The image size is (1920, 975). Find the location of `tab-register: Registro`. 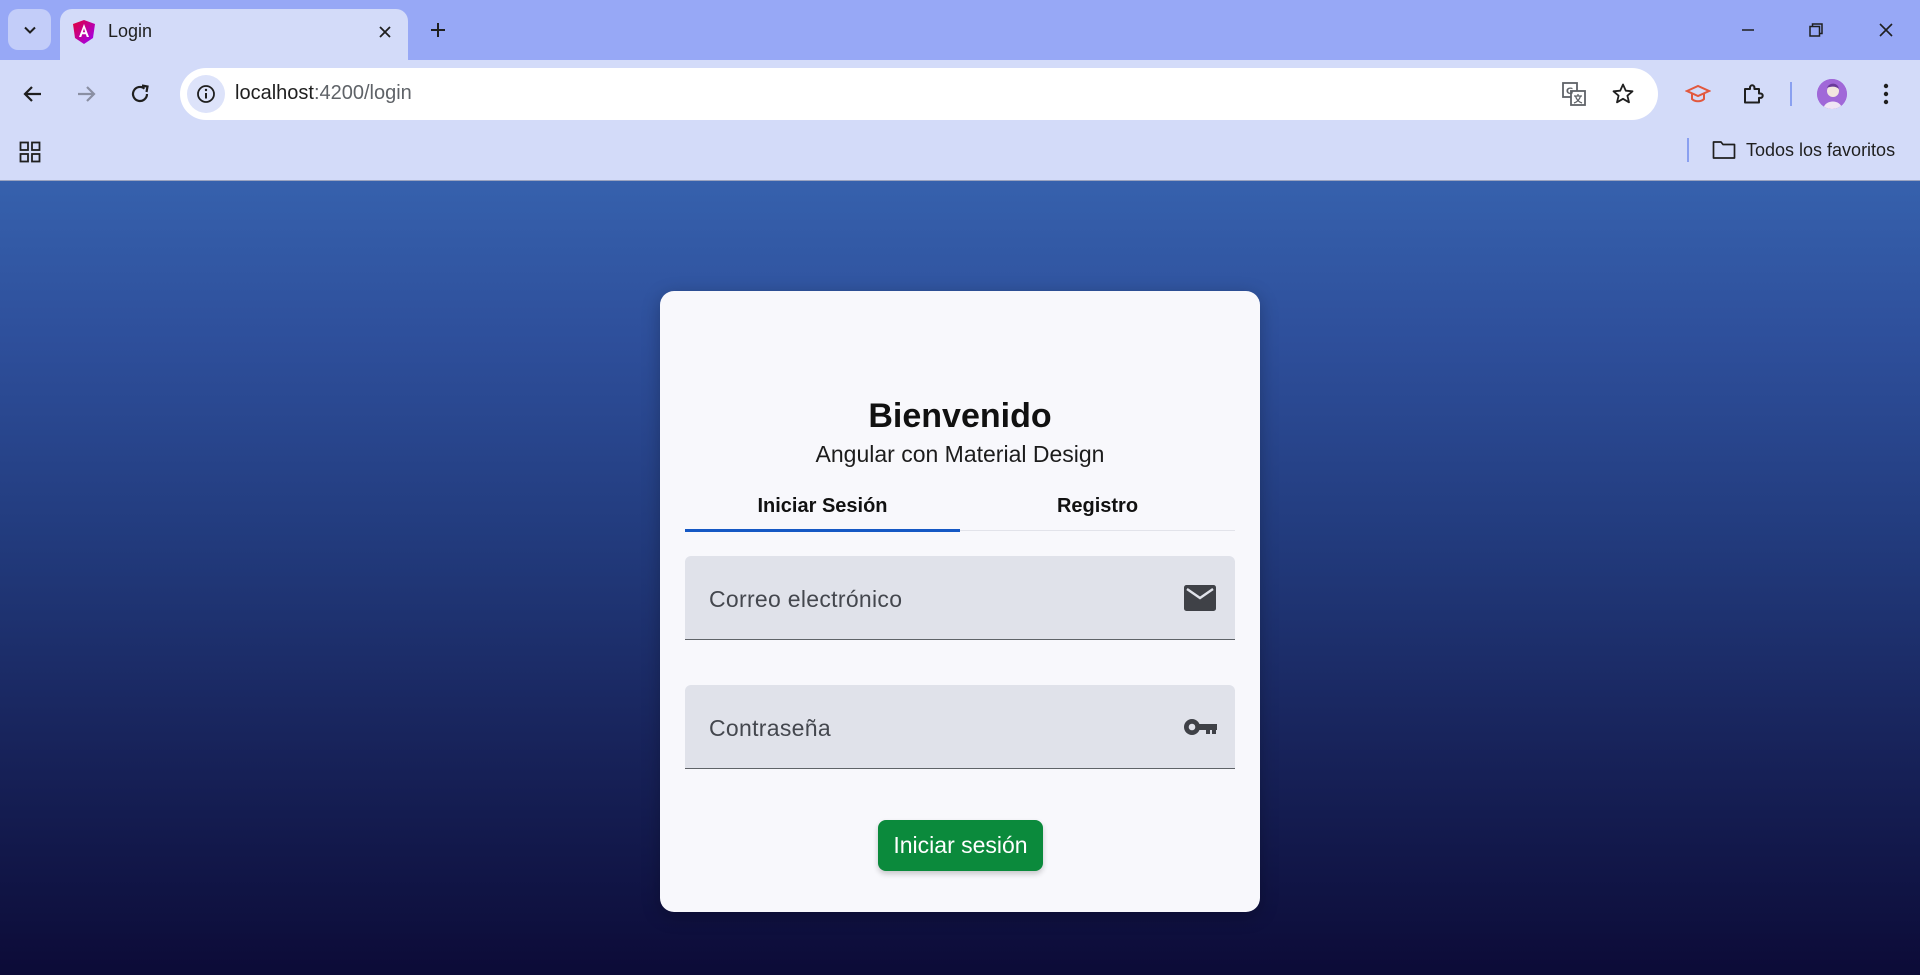

tab-register: Registro is located at coordinates (1097, 506).